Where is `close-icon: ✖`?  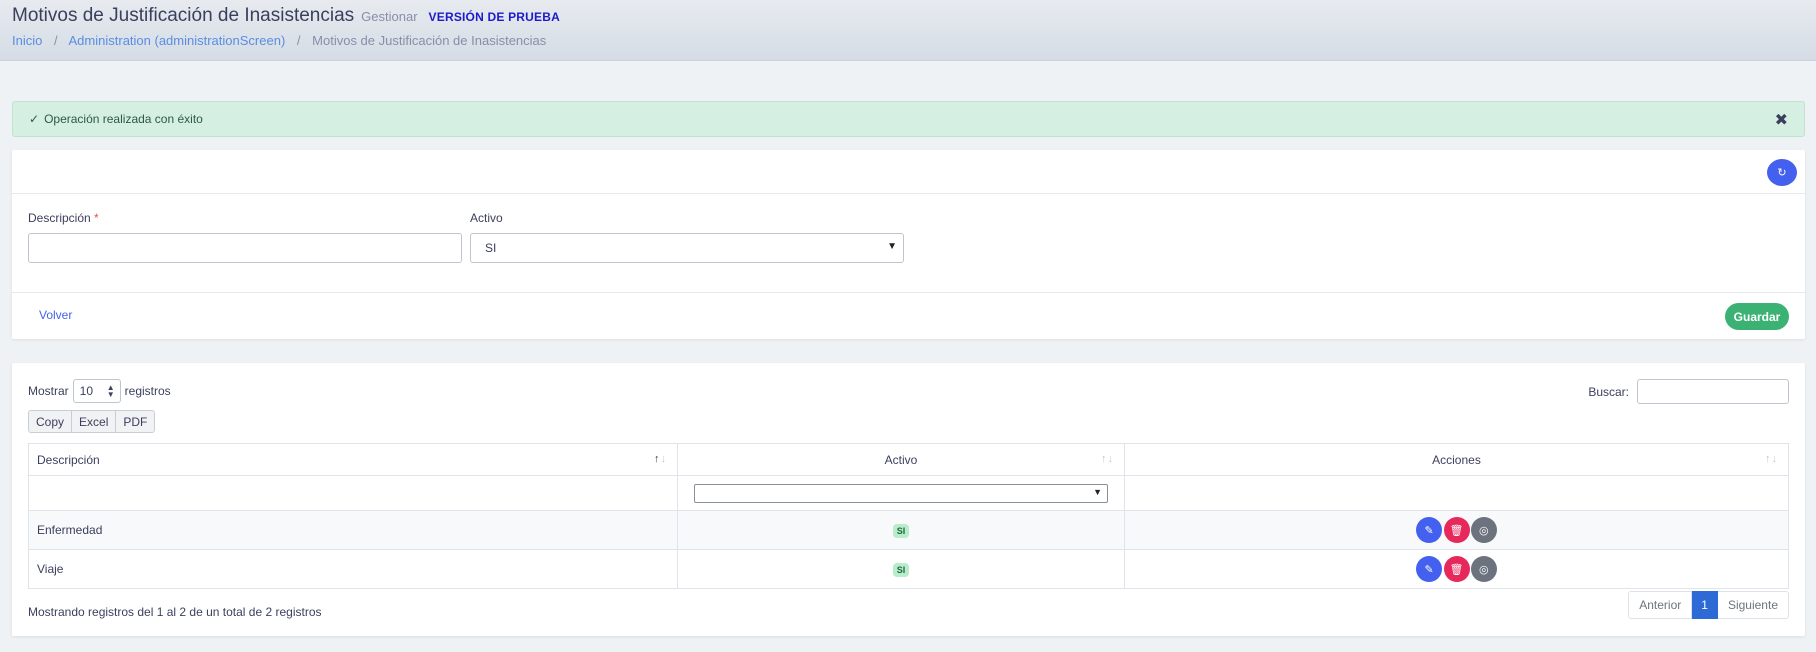
close-icon: ✖ is located at coordinates (1781, 120).